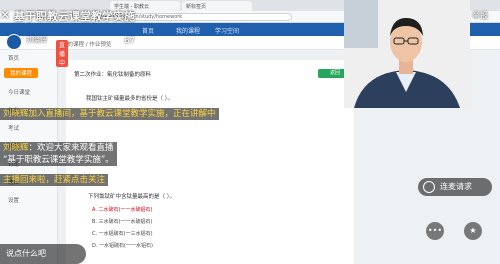 The image size is (500, 264). Describe the element at coordinates (5, 15) in the screenshot. I see `close-icon: ✕` at that location.